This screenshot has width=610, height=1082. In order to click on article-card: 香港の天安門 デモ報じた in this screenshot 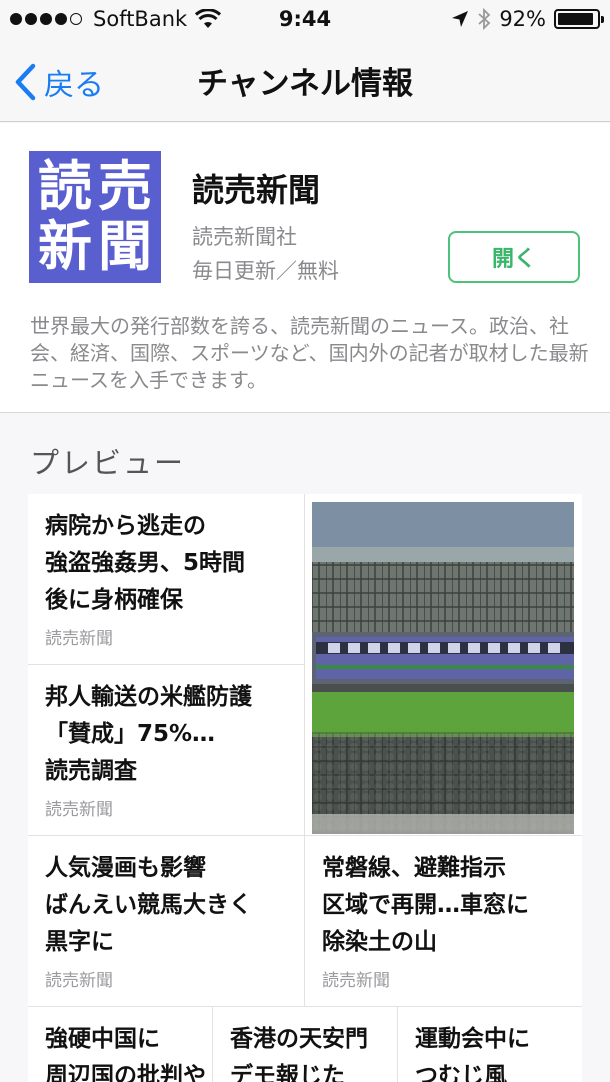, I will do `click(305, 1044)`.